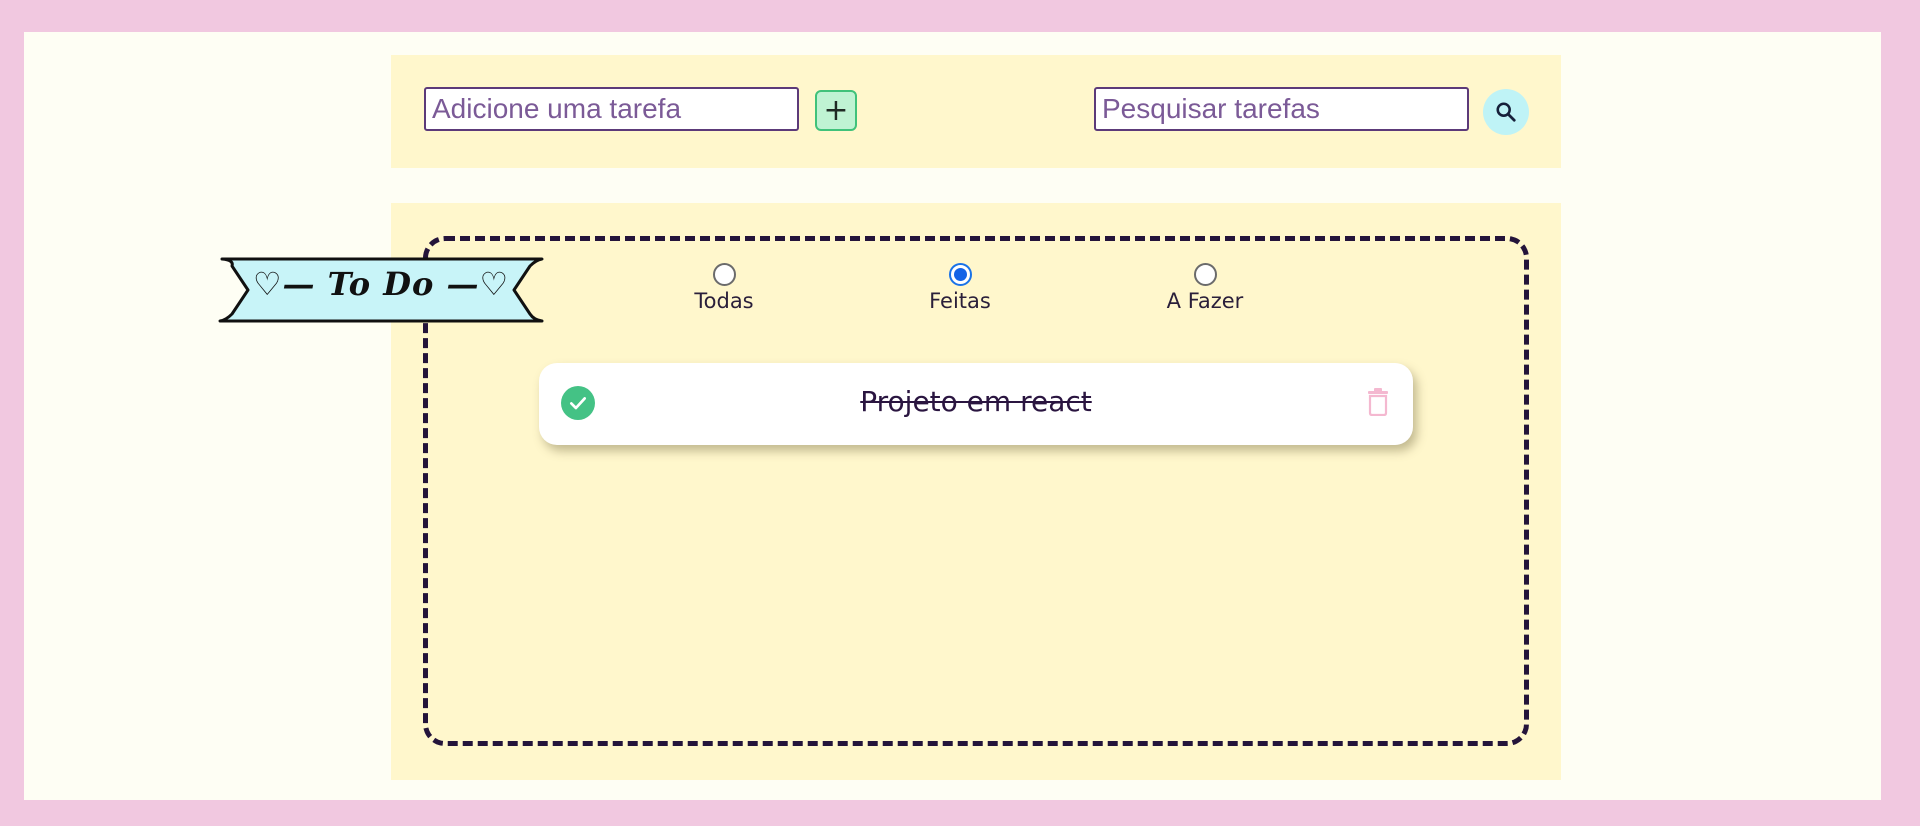 This screenshot has width=1920, height=826. I want to click on add-task-input, so click(611, 109).